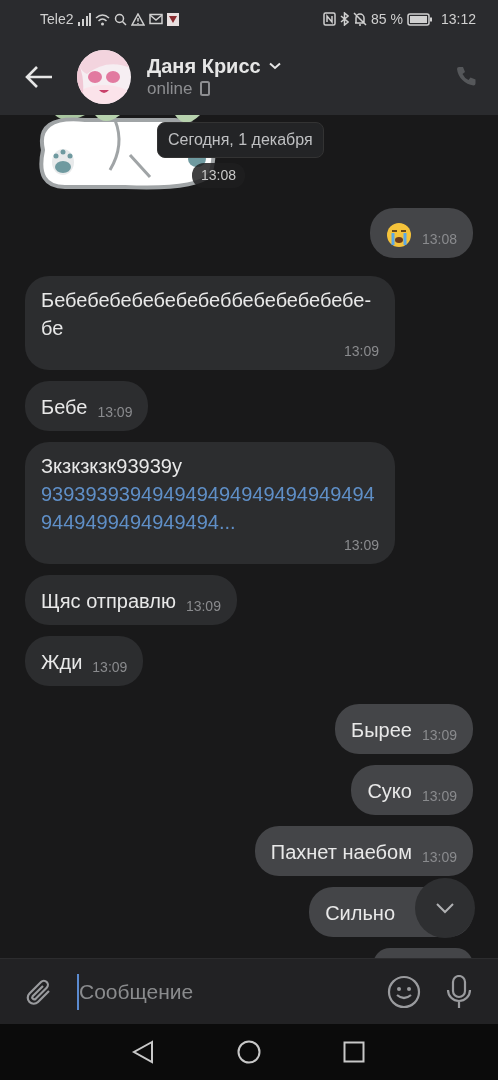 The width and height of the screenshot is (498, 1080). I want to click on message-text: Бебебебебебебебеббебебебебебе-бе, so click(207, 314).